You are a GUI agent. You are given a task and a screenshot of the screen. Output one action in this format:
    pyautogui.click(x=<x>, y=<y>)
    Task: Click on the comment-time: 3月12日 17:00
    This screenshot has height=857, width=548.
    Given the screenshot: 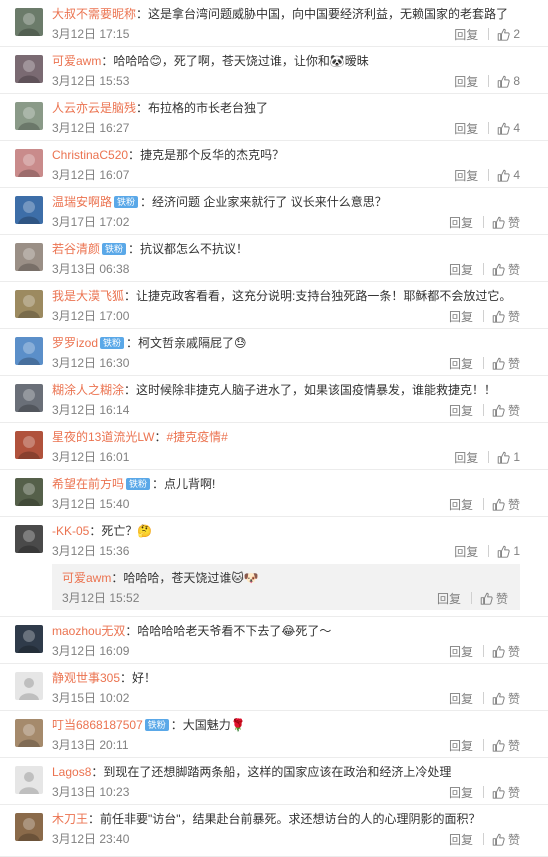 What is the action you would take?
    pyautogui.click(x=91, y=316)
    